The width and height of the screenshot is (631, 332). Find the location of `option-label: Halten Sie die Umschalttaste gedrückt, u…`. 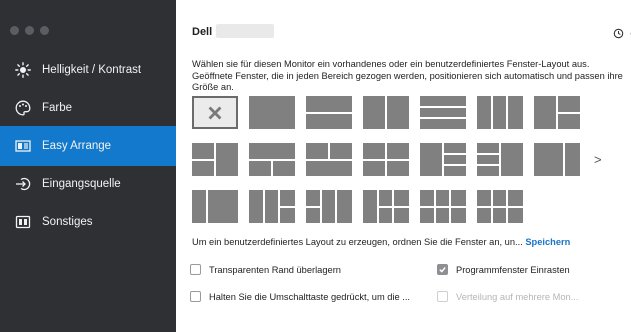

option-label: Halten Sie die Umschalttaste gedrückt, u… is located at coordinates (310, 296).